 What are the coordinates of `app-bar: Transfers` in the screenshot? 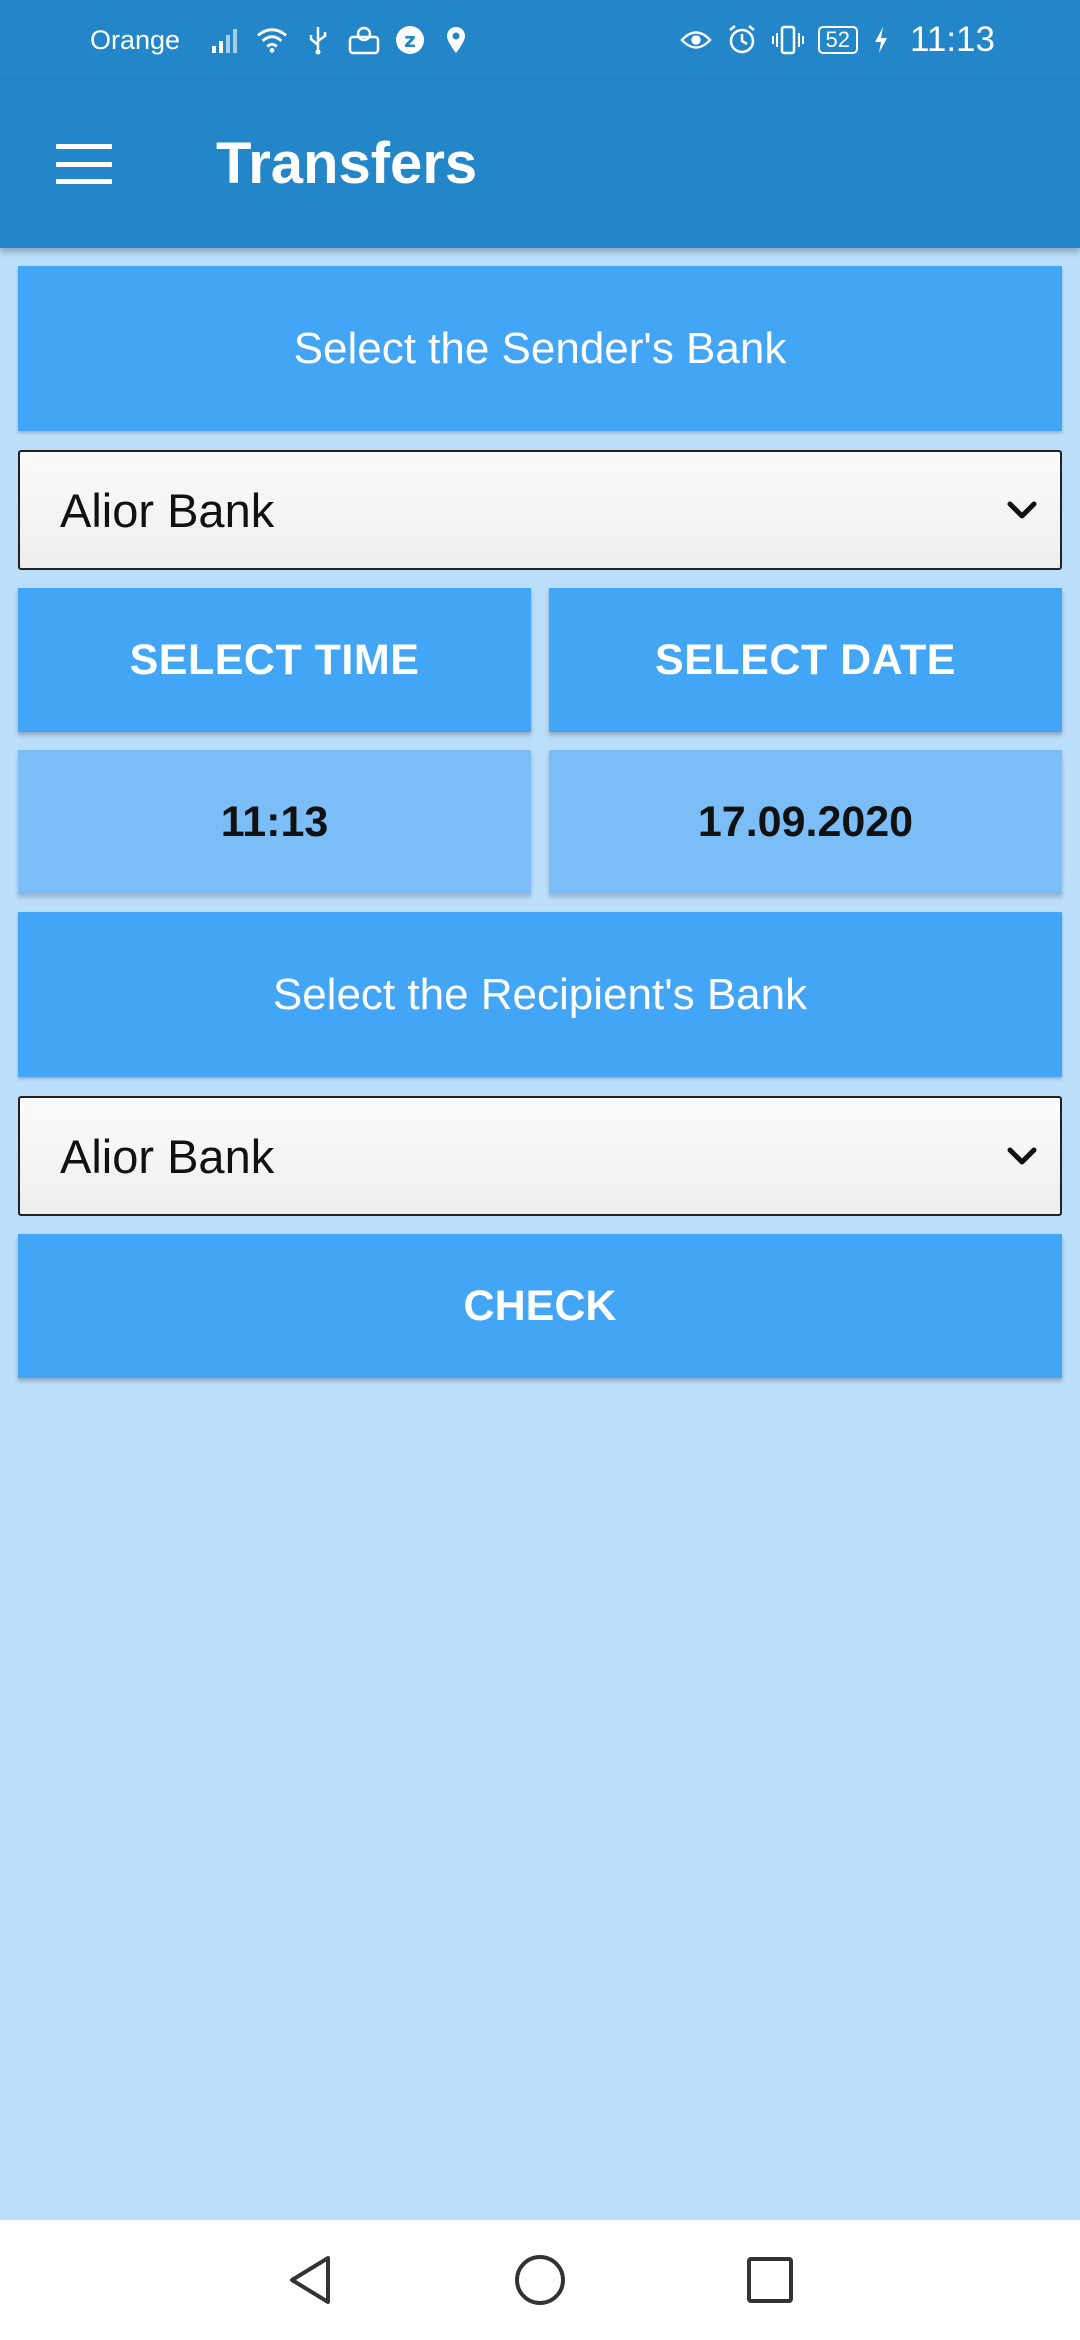 It's located at (540, 164).